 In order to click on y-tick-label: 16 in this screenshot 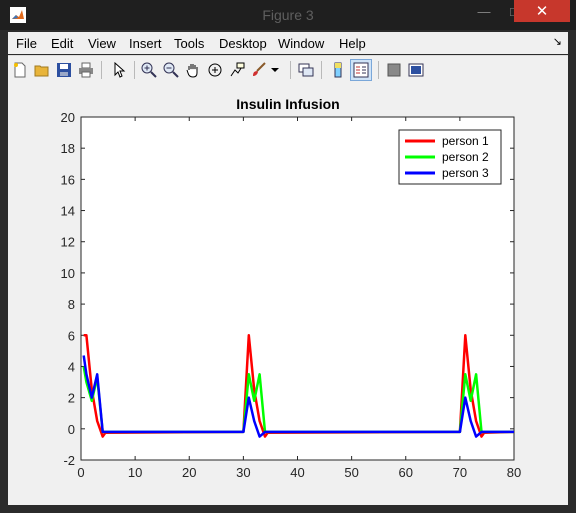, I will do `click(68, 179)`.